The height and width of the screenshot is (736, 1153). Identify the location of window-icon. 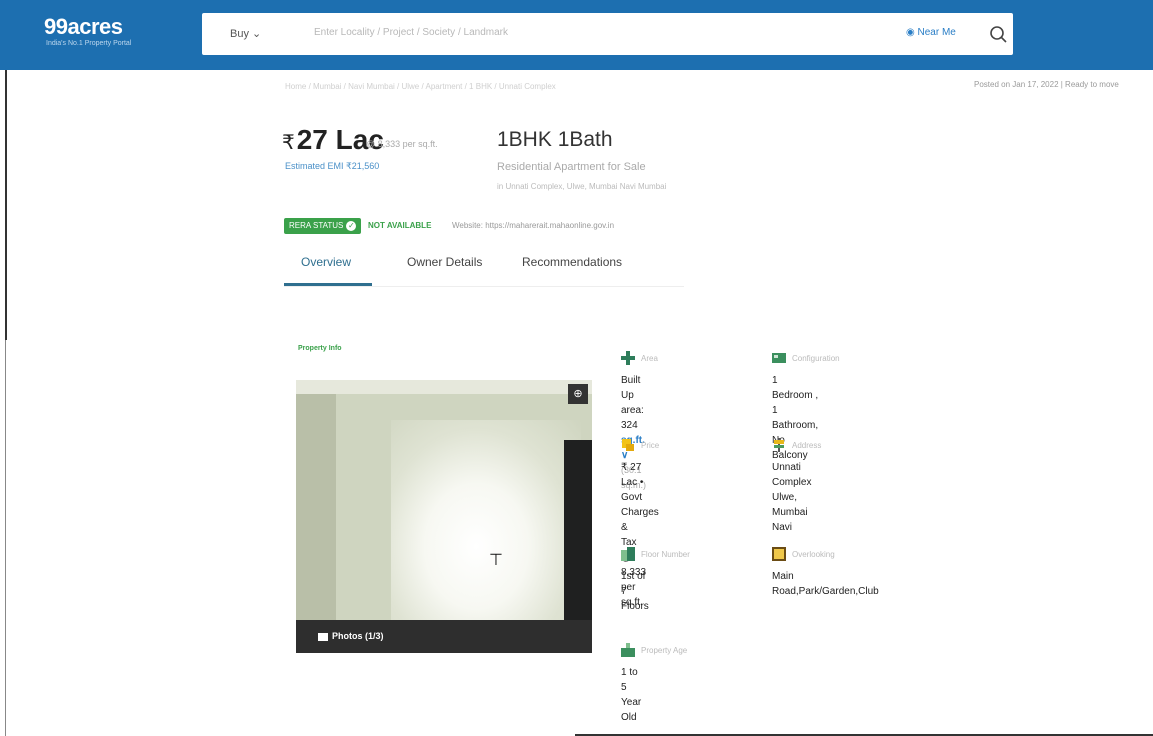
(779, 554).